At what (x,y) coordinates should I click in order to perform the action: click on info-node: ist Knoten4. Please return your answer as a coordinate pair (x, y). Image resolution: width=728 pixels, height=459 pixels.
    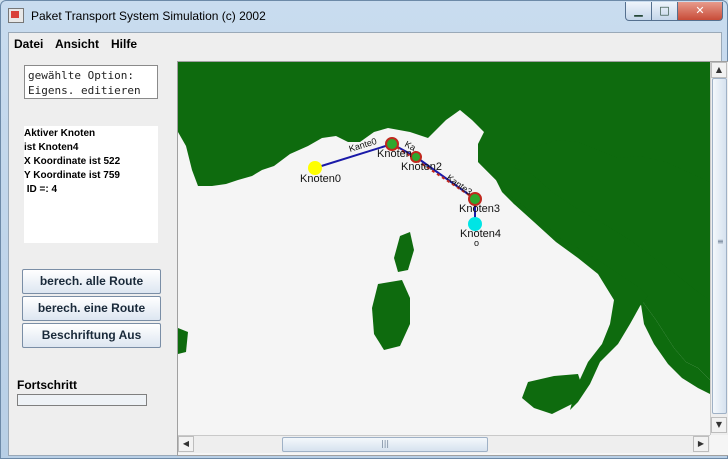
    Looking at the image, I should click on (51, 147).